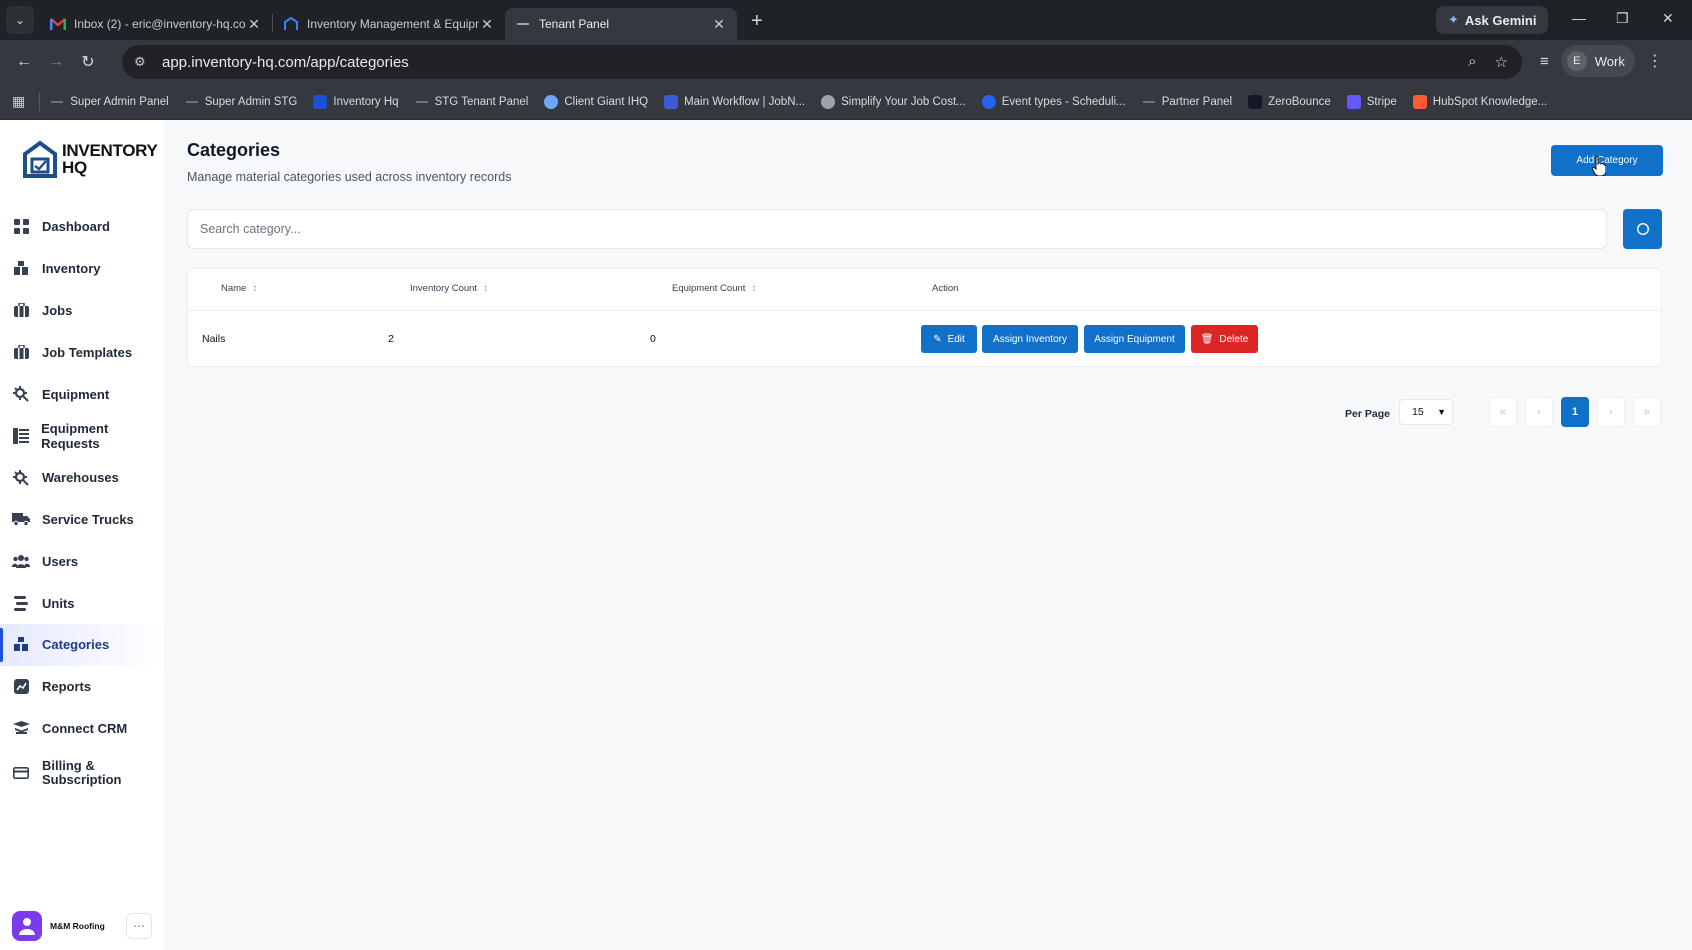 Image resolution: width=1692 pixels, height=950 pixels. I want to click on dash-icon, so click(1149, 102).